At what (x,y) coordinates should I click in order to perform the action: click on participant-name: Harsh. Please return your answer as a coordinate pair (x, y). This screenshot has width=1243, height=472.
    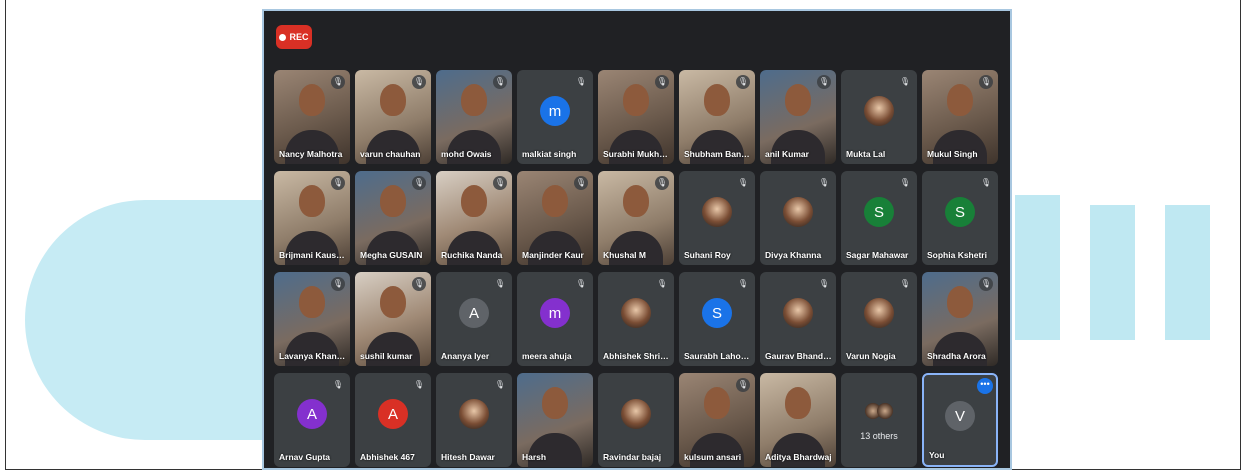
    Looking at the image, I should click on (534, 457).